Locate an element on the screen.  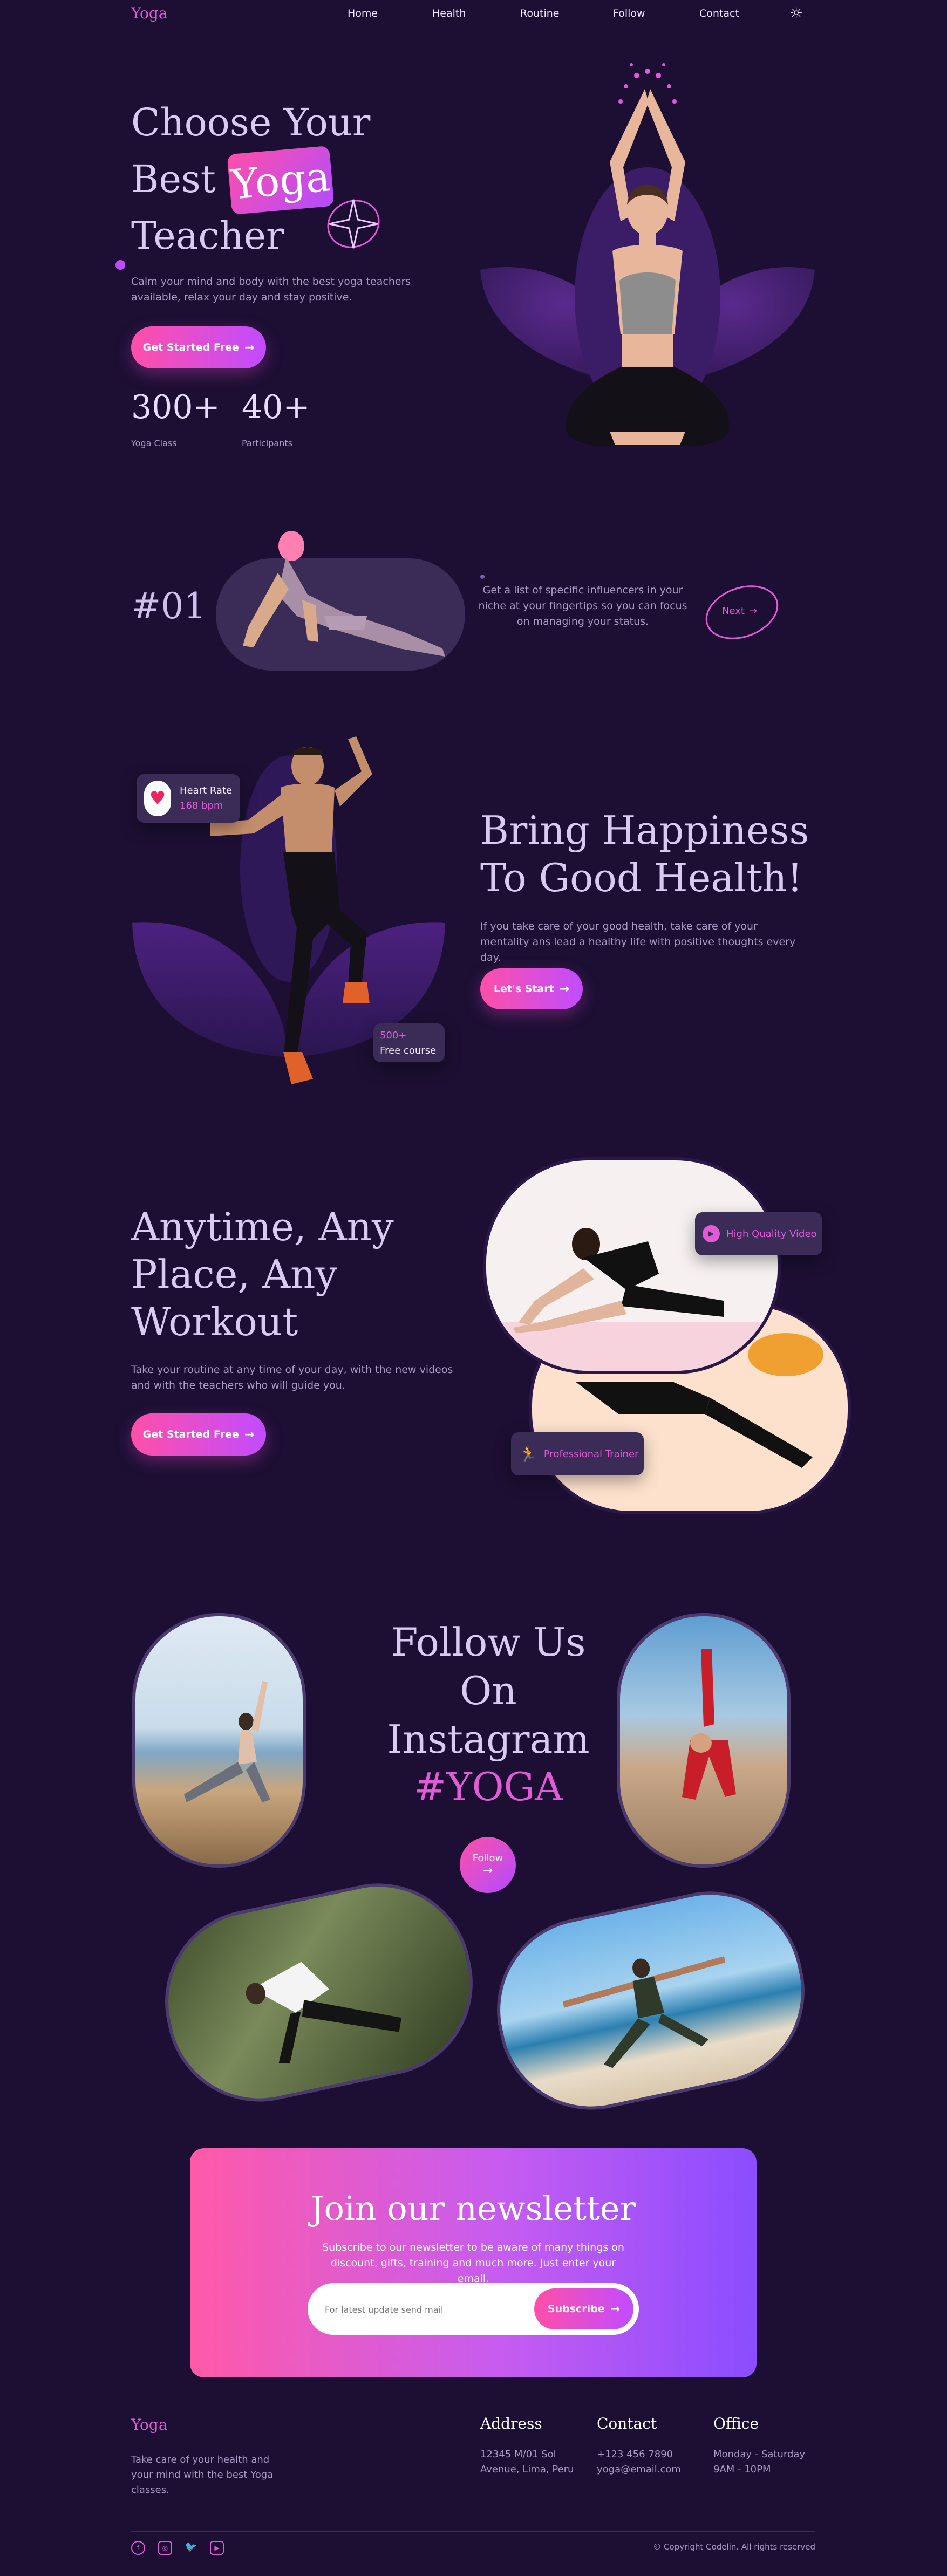
health-title-line1: Bring Happiness is located at coordinates (645, 830).